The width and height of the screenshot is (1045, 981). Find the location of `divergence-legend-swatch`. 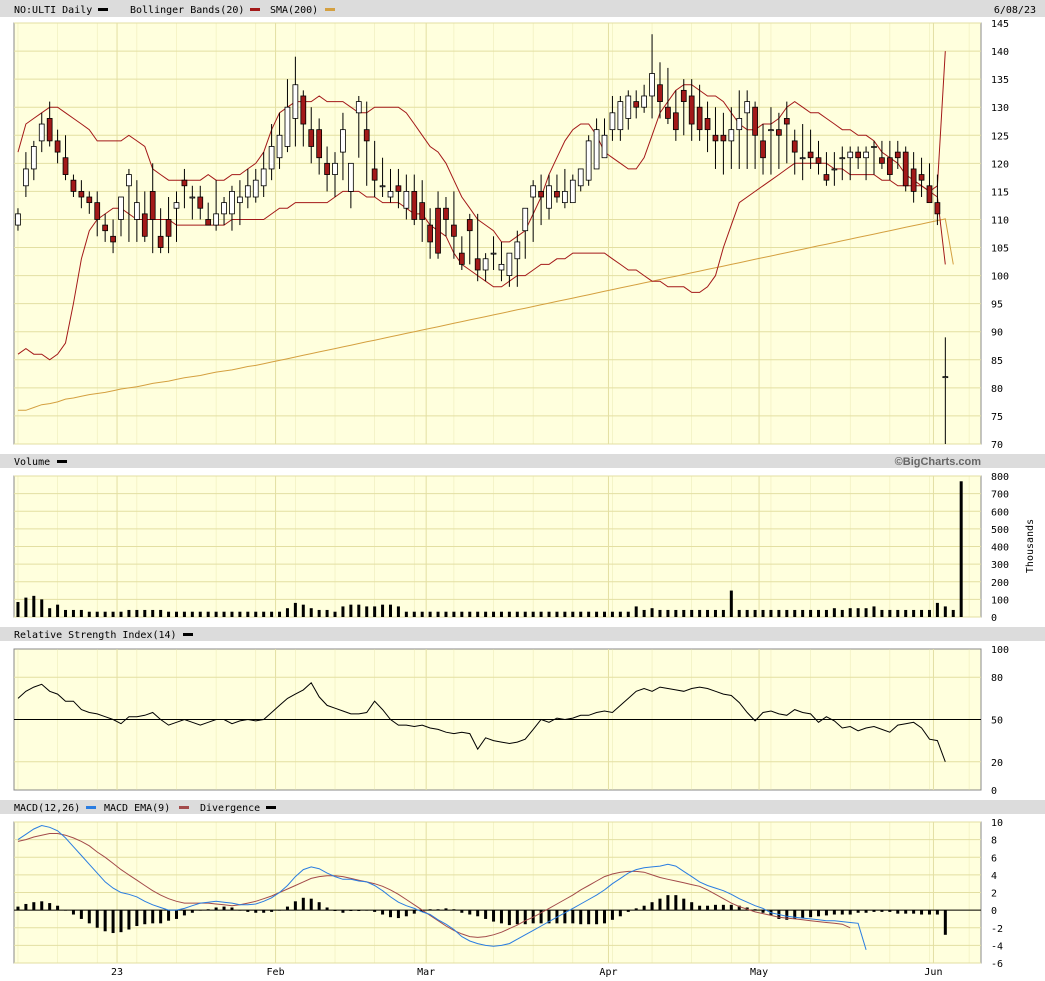

divergence-legend-swatch is located at coordinates (271, 807).